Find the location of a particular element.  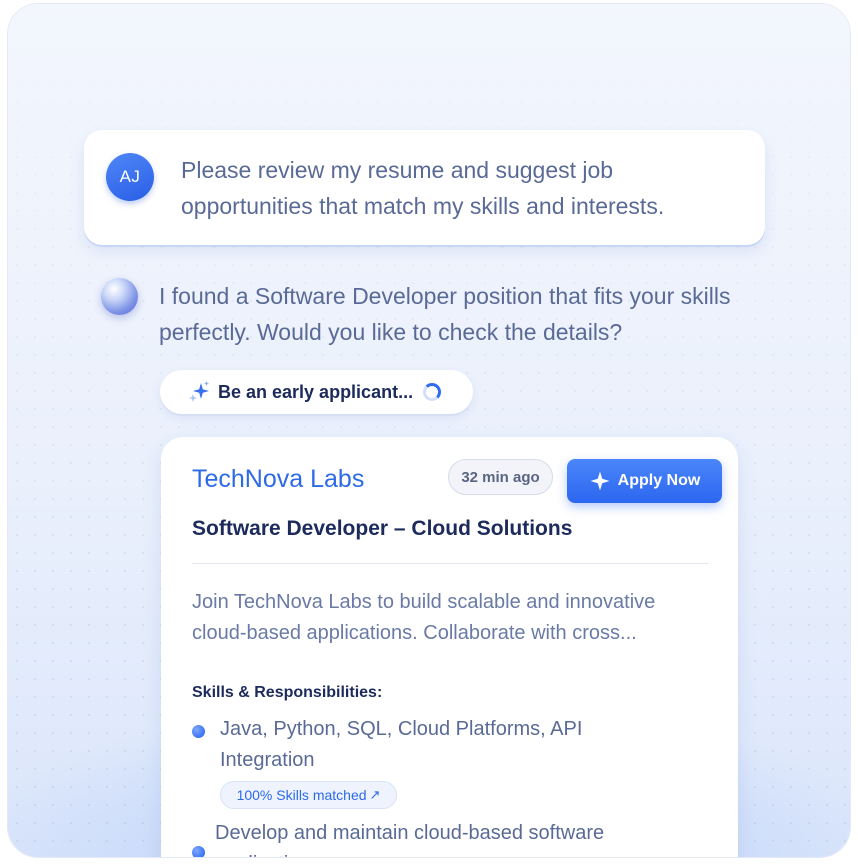

skills-heading: Skills & Responsibilities: is located at coordinates (287, 692).